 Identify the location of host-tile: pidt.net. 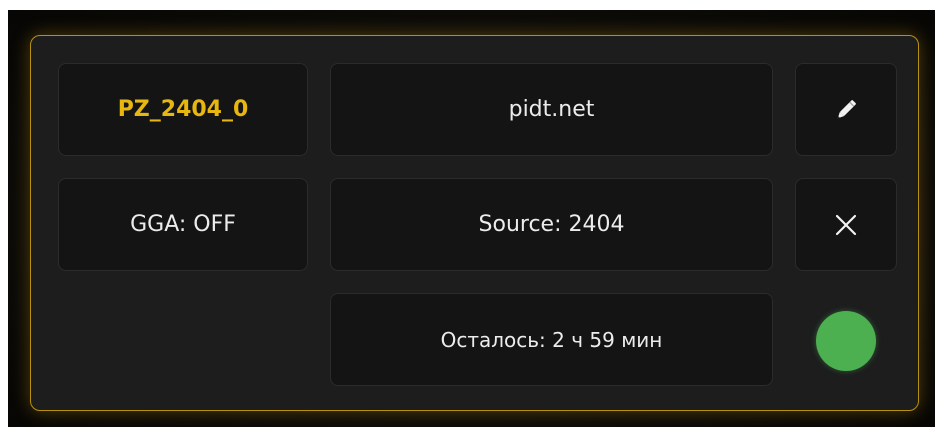
(551, 109).